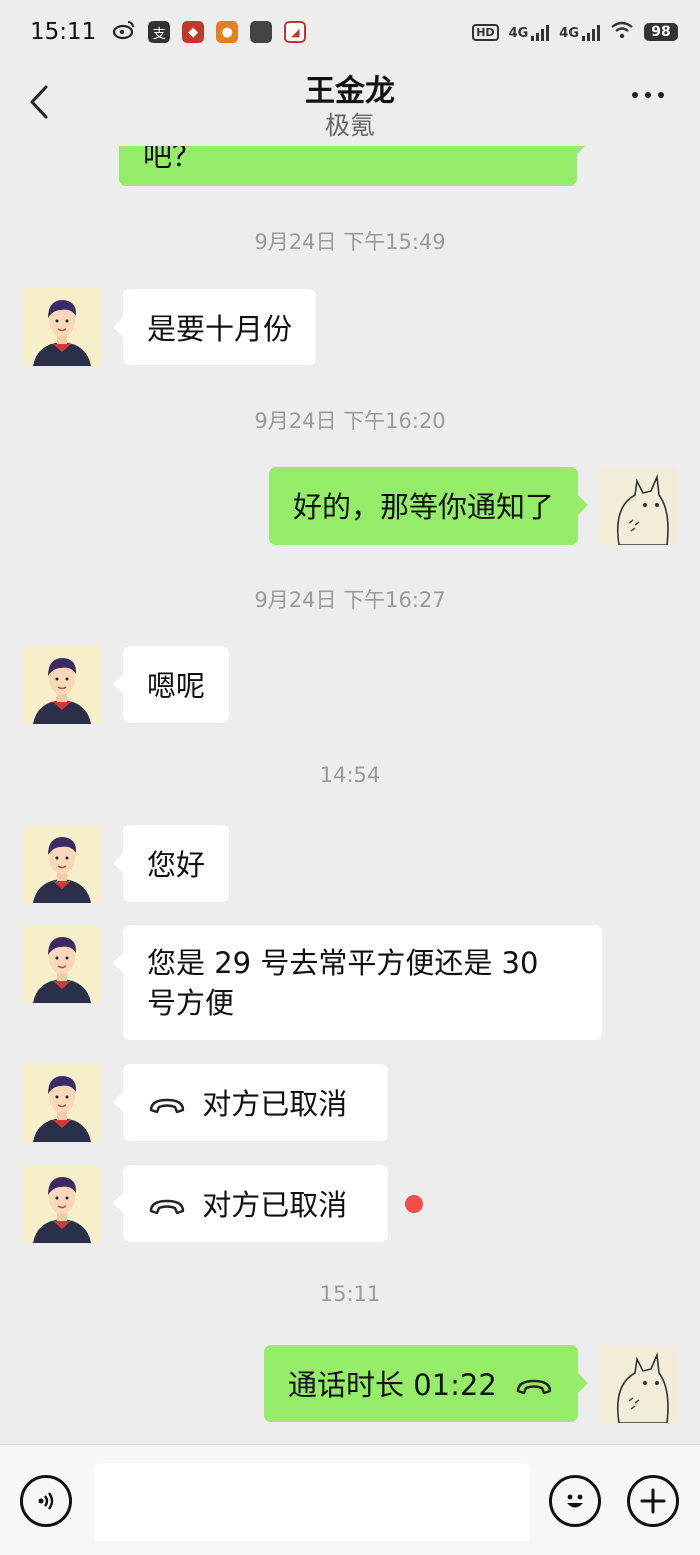  I want to click on more-button, so click(648, 95).